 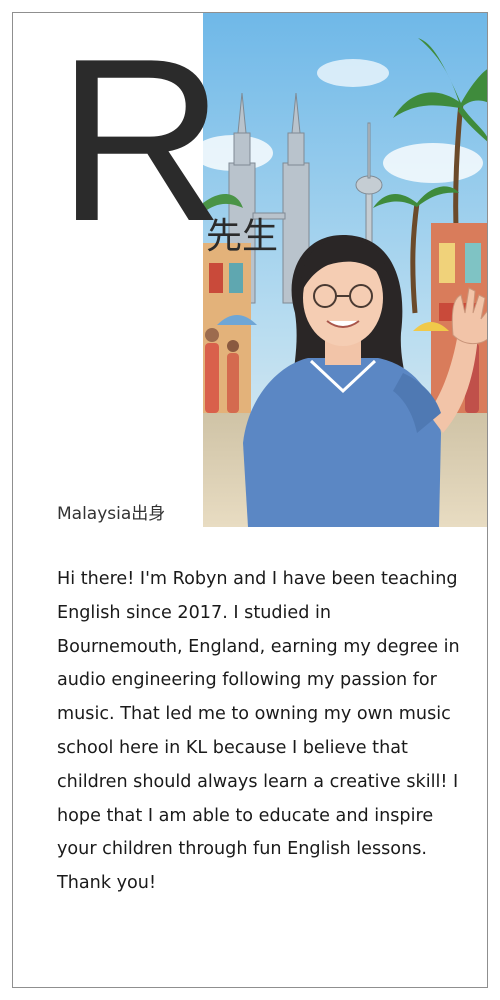 What do you see at coordinates (242, 236) in the screenshot?
I see `teacher-honorific: 先生` at bounding box center [242, 236].